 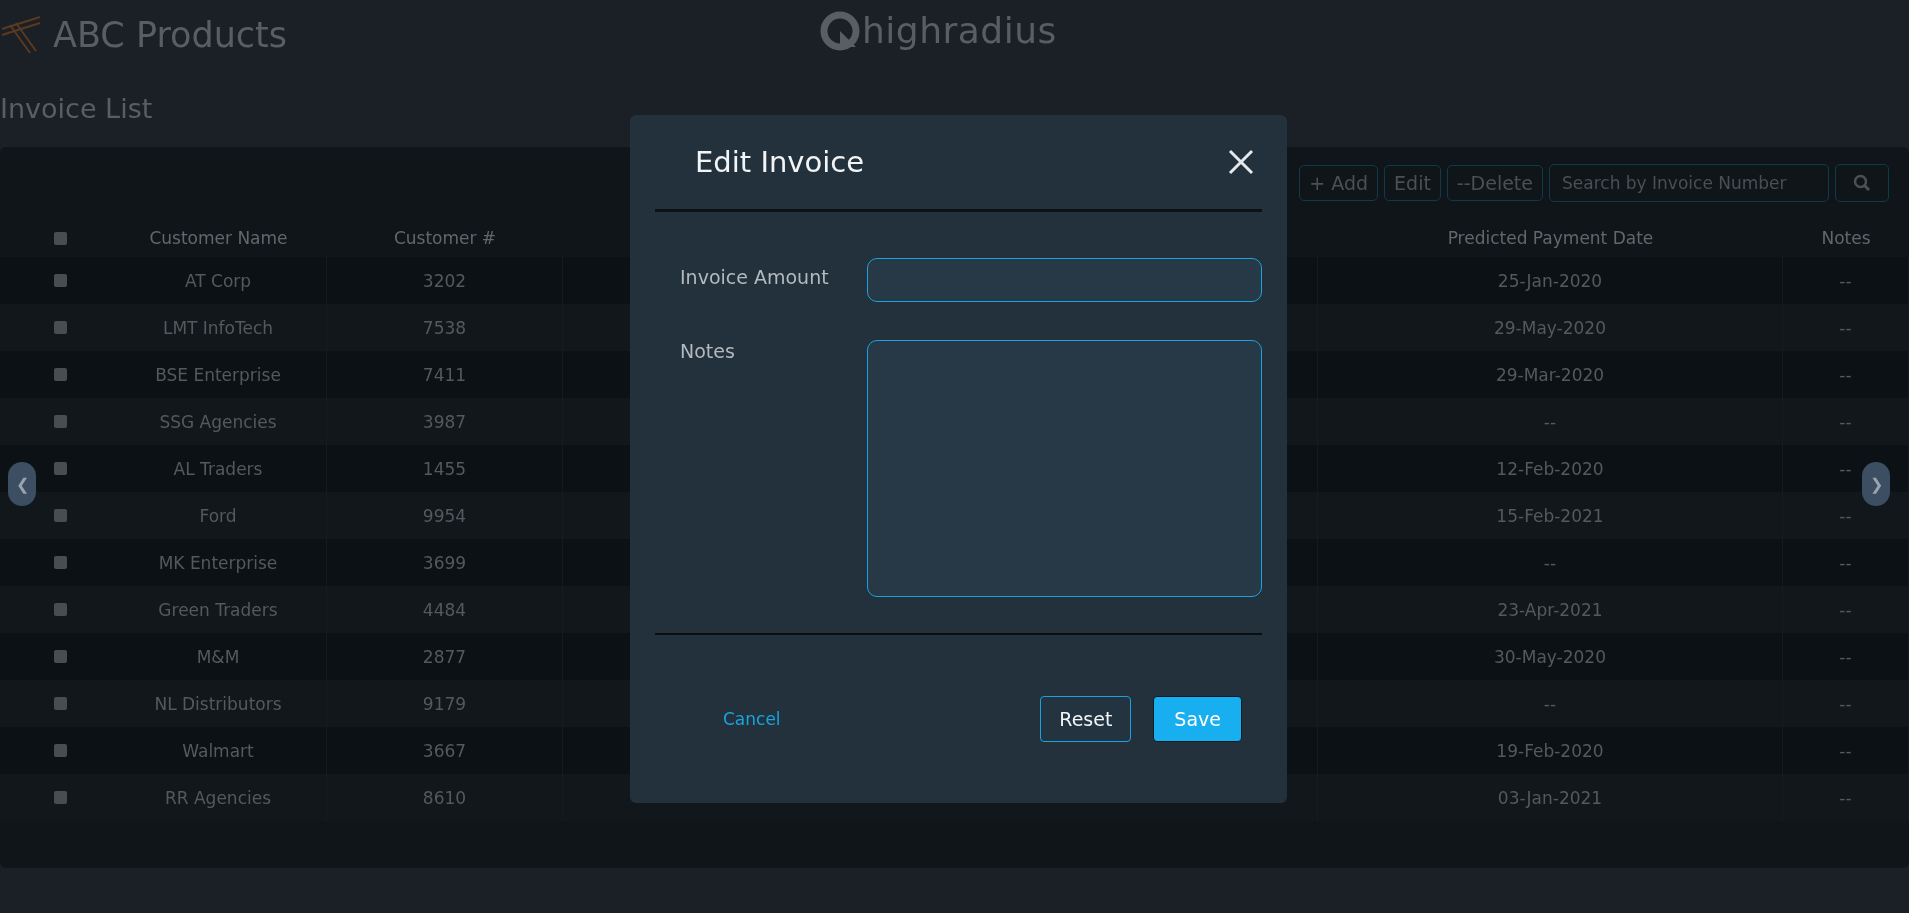 I want to click on customer-number-cell: 2877, so click(x=444, y=656).